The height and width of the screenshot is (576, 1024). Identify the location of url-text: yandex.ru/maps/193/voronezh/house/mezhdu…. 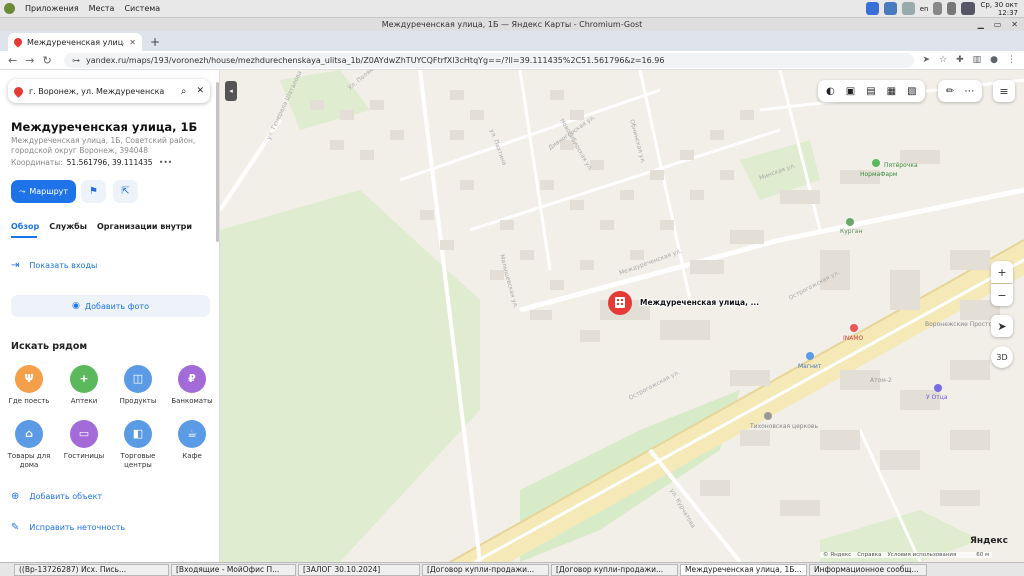
(375, 60).